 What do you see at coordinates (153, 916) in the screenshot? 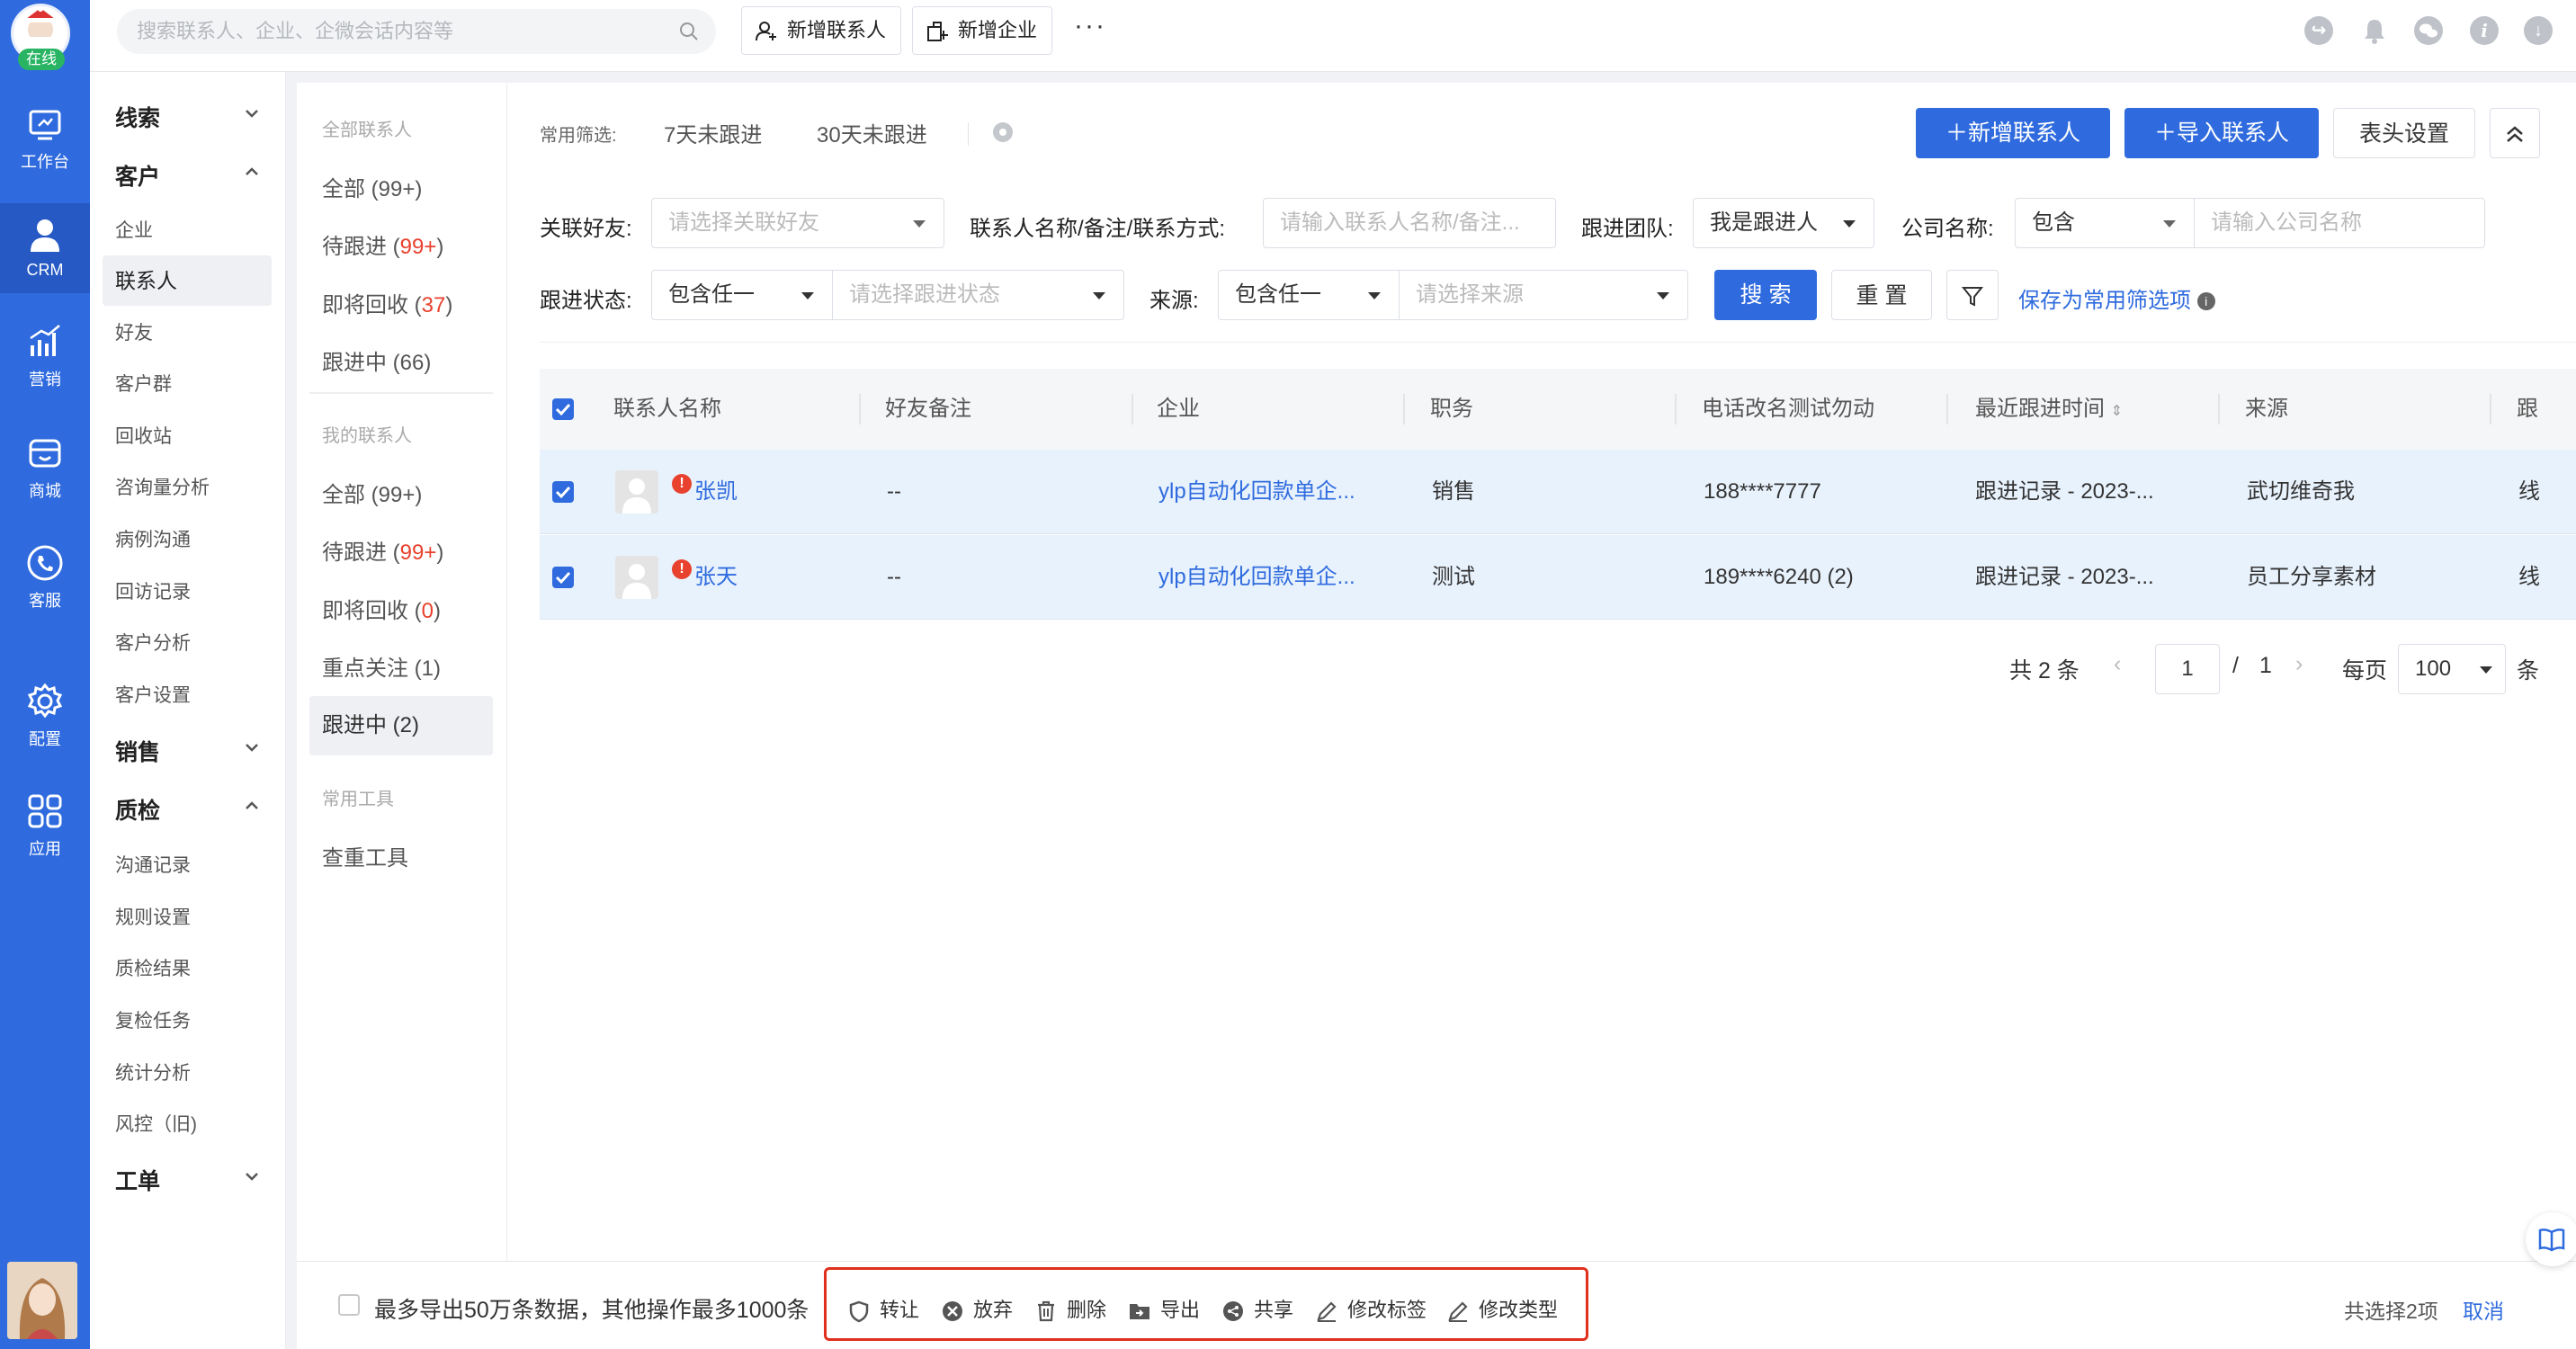
I see `sidebar-item-rules: 规则设置` at bounding box center [153, 916].